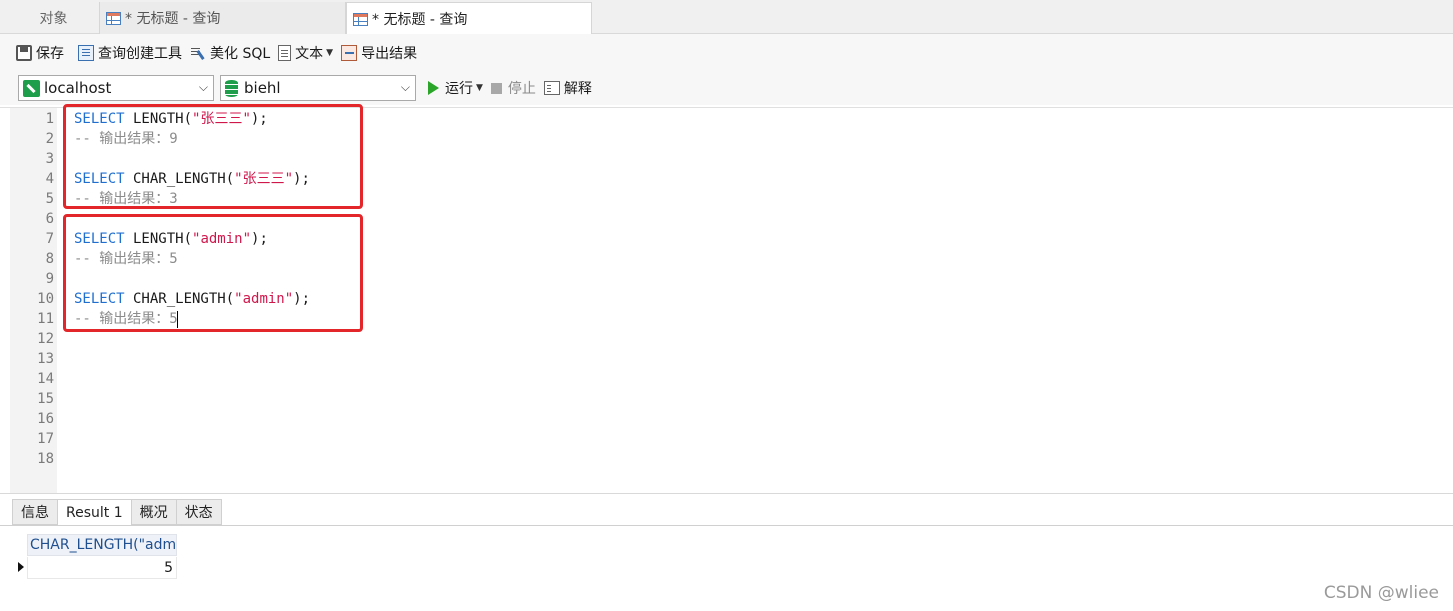 This screenshot has width=1453, height=611. Describe the element at coordinates (262, 88) in the screenshot. I see `database-value: biehl` at that location.